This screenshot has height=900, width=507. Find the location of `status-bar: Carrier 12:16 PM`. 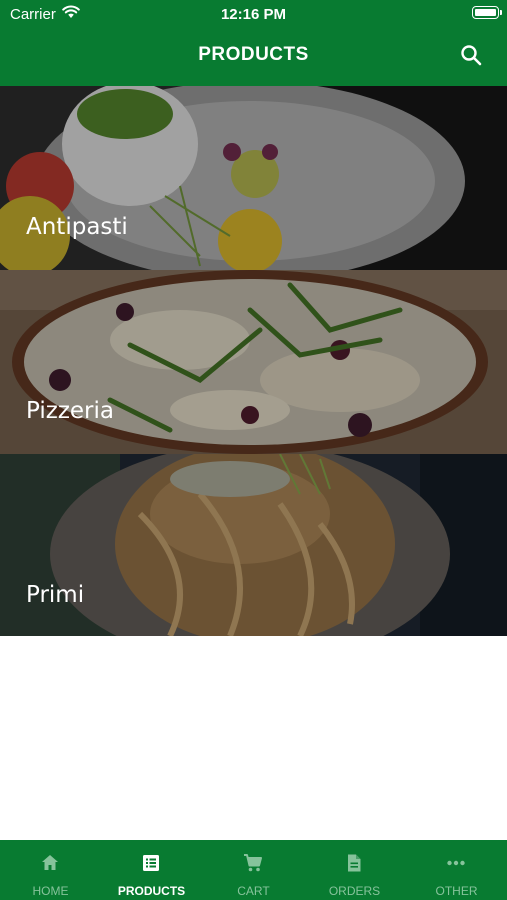

status-bar: Carrier 12:16 PM is located at coordinates (253, 14).